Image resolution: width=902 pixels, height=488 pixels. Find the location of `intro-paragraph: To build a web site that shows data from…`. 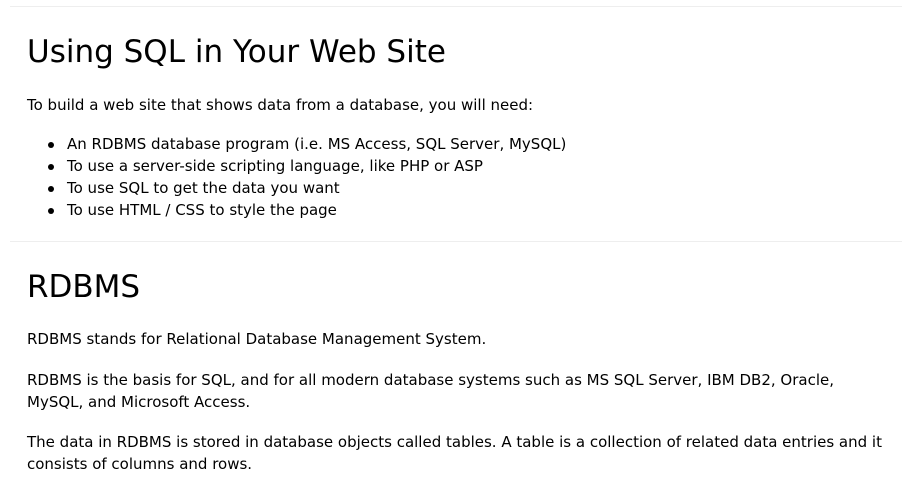

intro-paragraph: To build a web site that shows data from… is located at coordinates (280, 105).